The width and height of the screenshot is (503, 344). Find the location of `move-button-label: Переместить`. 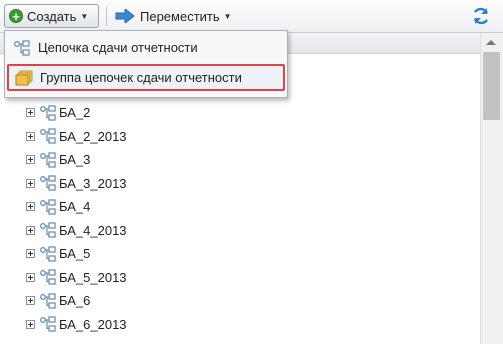

move-button-label: Переместить is located at coordinates (180, 16).